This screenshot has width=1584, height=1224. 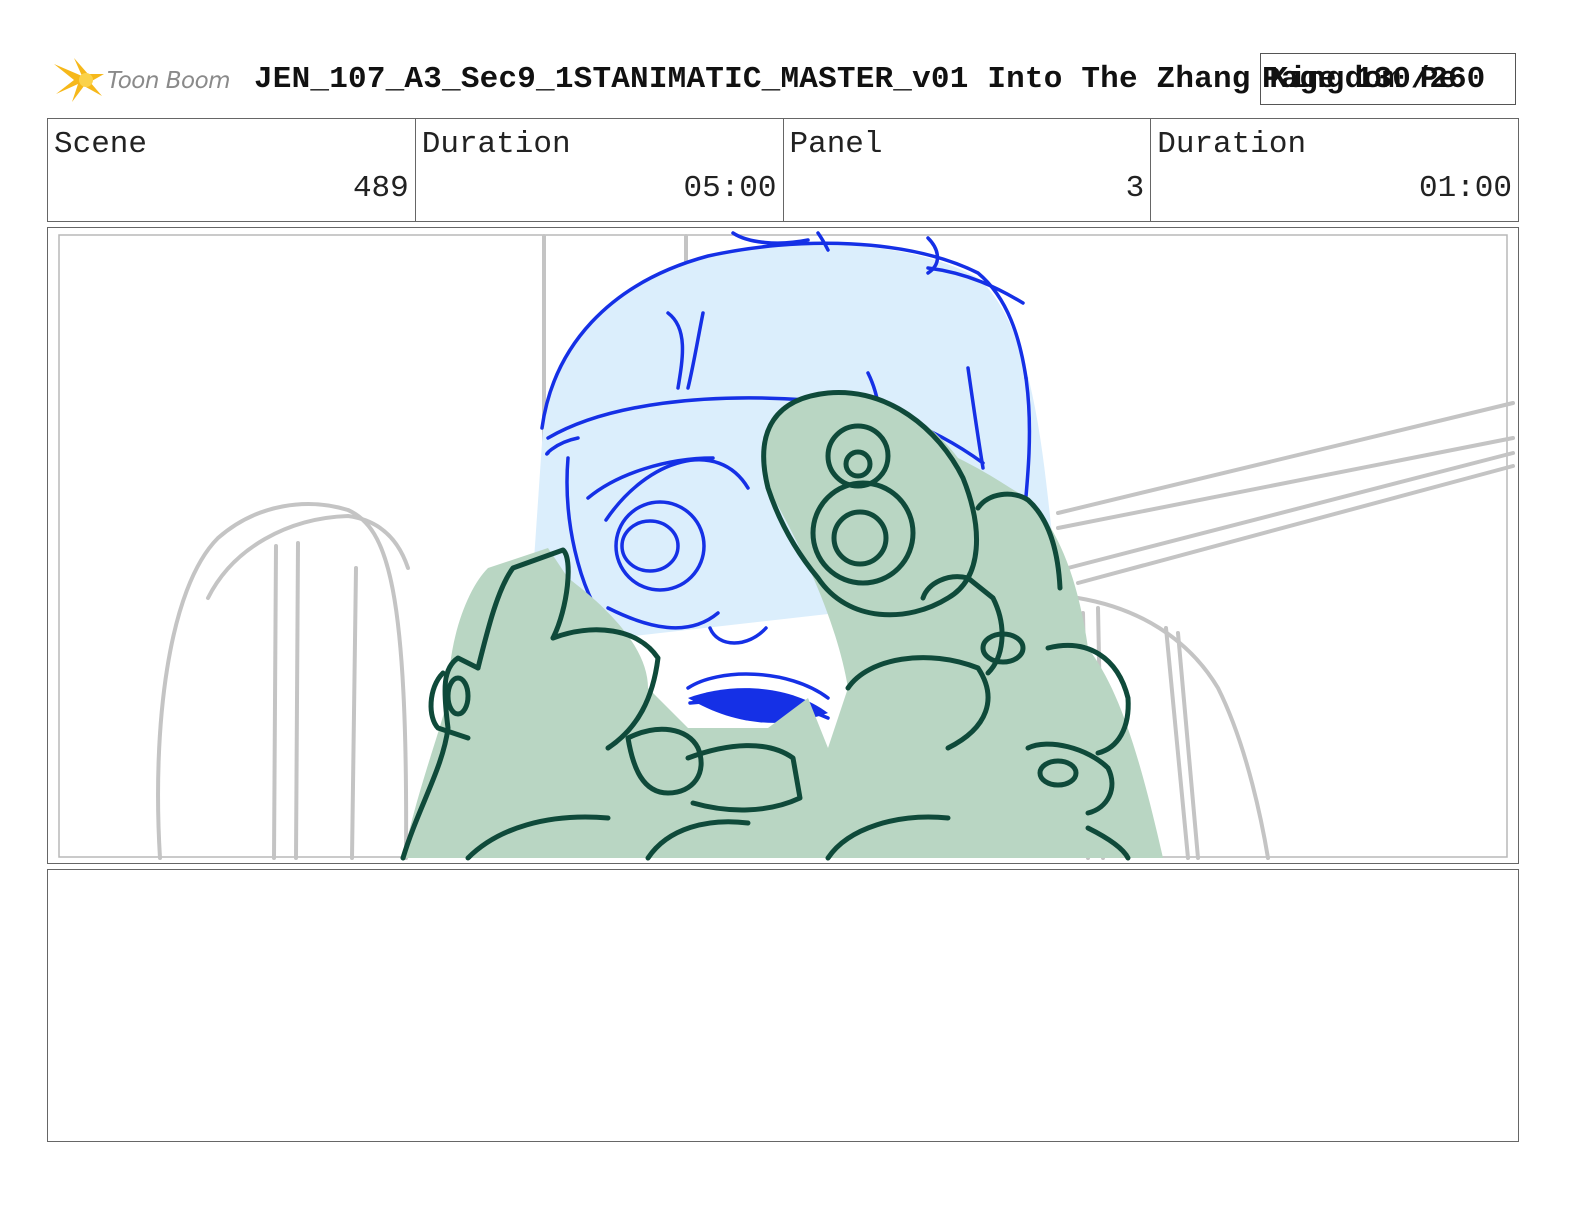 What do you see at coordinates (380, 188) in the screenshot?
I see `scene-number: 489` at bounding box center [380, 188].